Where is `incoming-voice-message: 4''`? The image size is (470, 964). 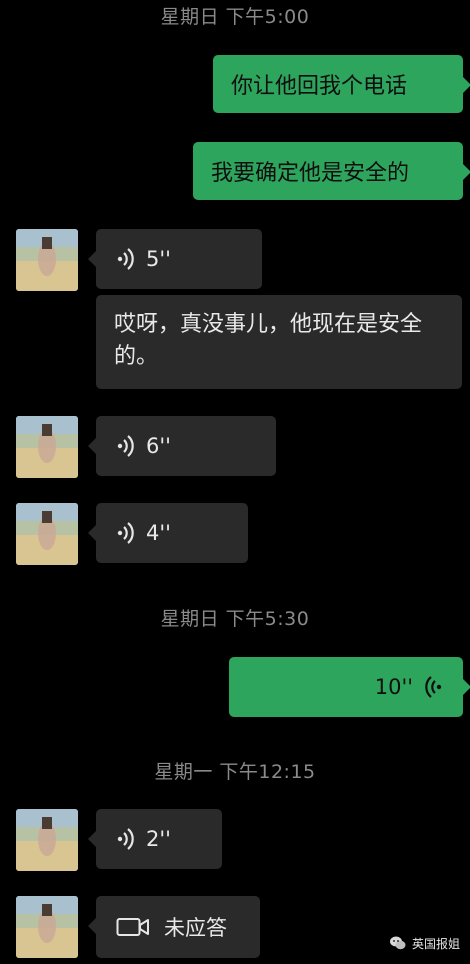 incoming-voice-message: 4'' is located at coordinates (168, 533).